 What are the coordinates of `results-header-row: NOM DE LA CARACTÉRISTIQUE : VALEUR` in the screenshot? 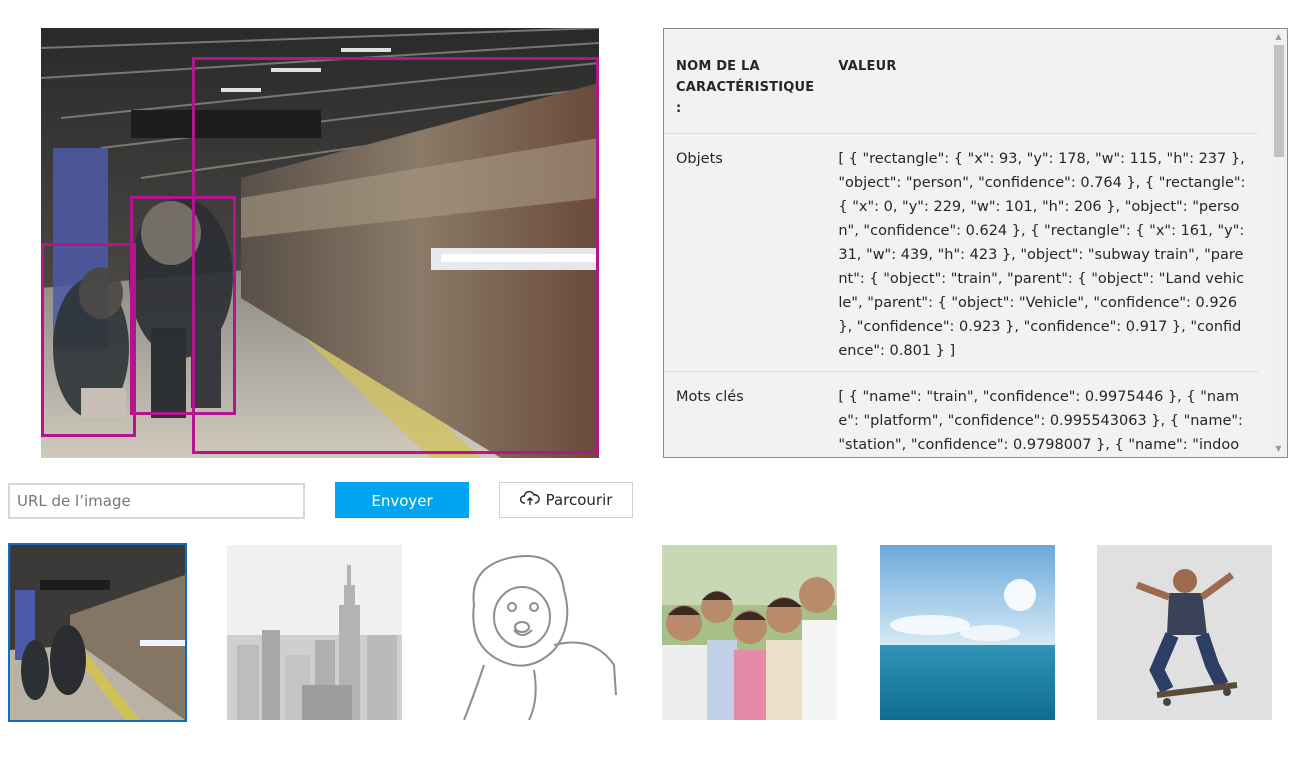 It's located at (961, 81).